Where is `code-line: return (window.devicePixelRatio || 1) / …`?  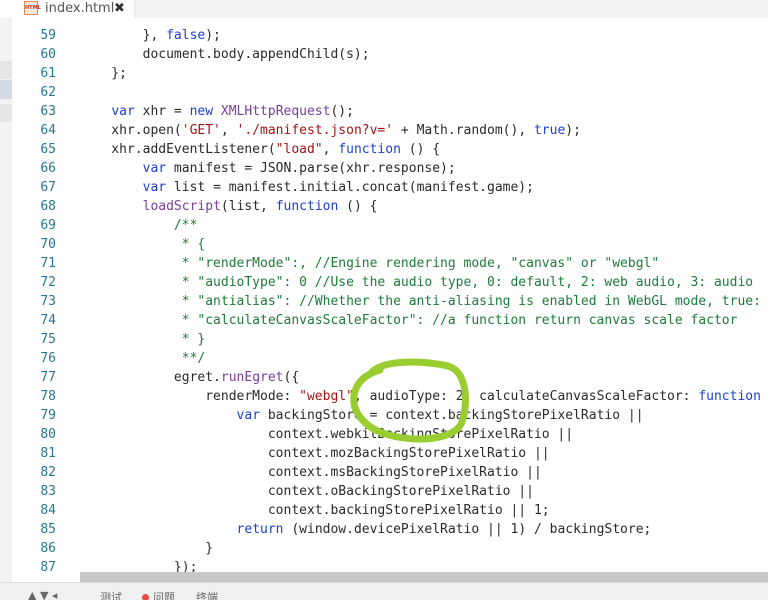 code-line: return (window.devicePixelRatio || 1) / … is located at coordinates (366, 529).